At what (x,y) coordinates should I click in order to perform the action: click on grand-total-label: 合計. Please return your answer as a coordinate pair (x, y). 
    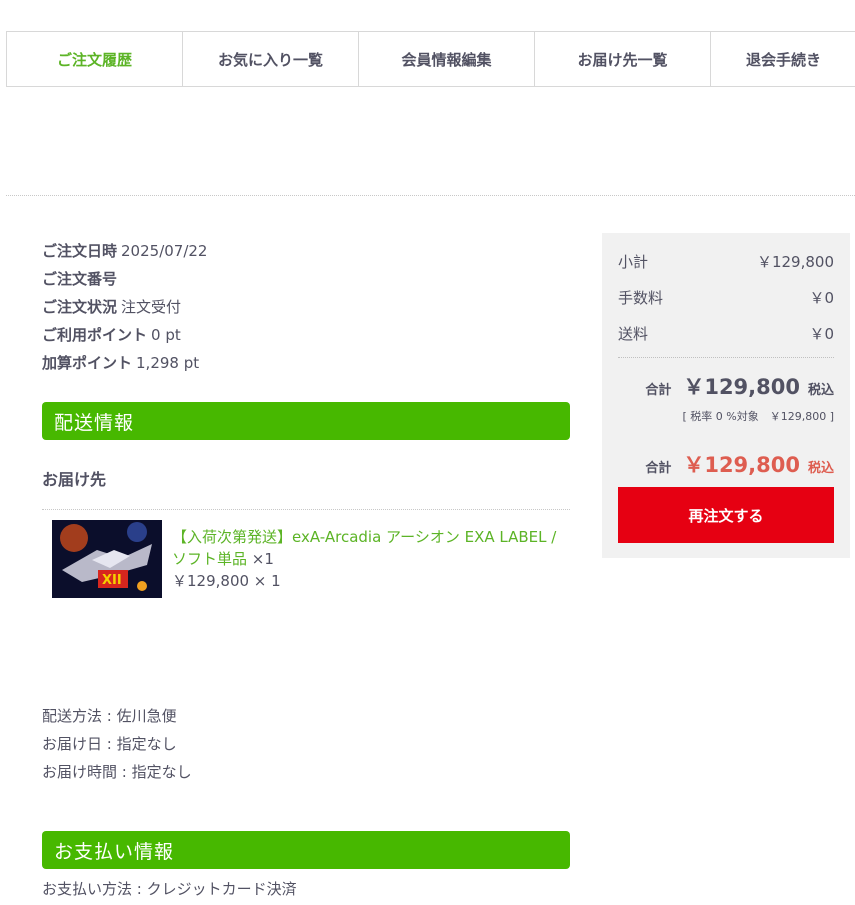
    Looking at the image, I should click on (658, 468).